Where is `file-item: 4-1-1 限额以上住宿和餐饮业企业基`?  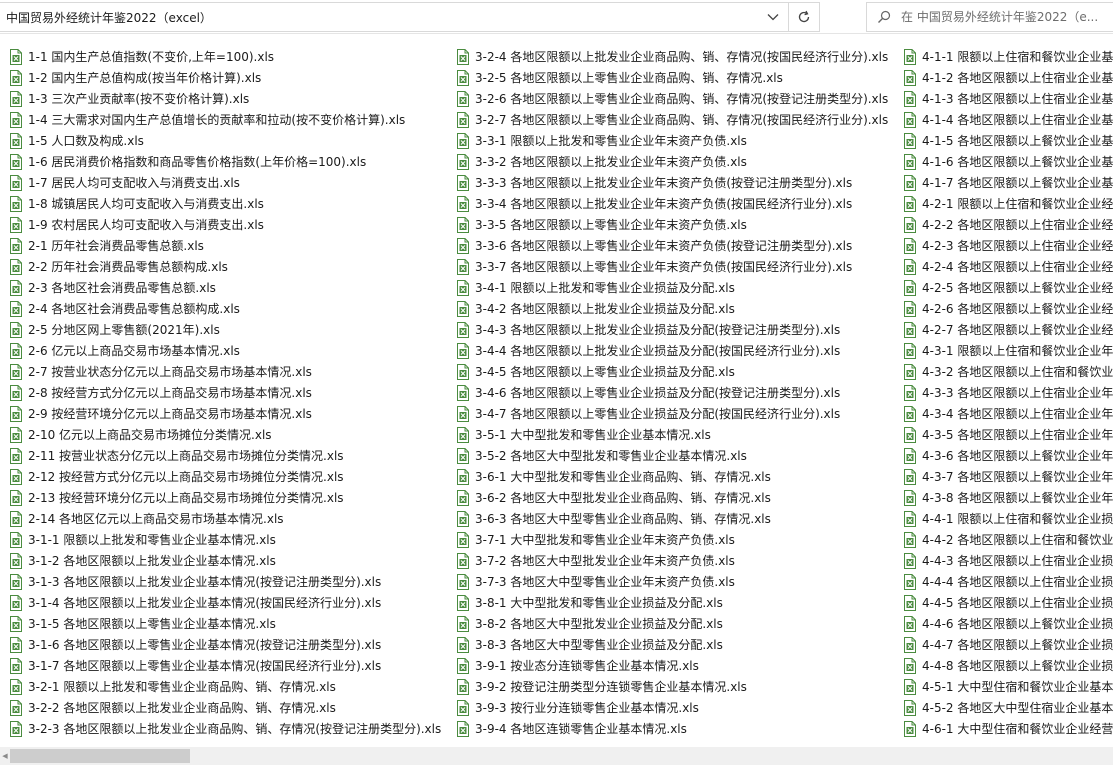
file-item: 4-1-1 限额以上住宿和餐饮业企业基 is located at coordinates (1007, 56).